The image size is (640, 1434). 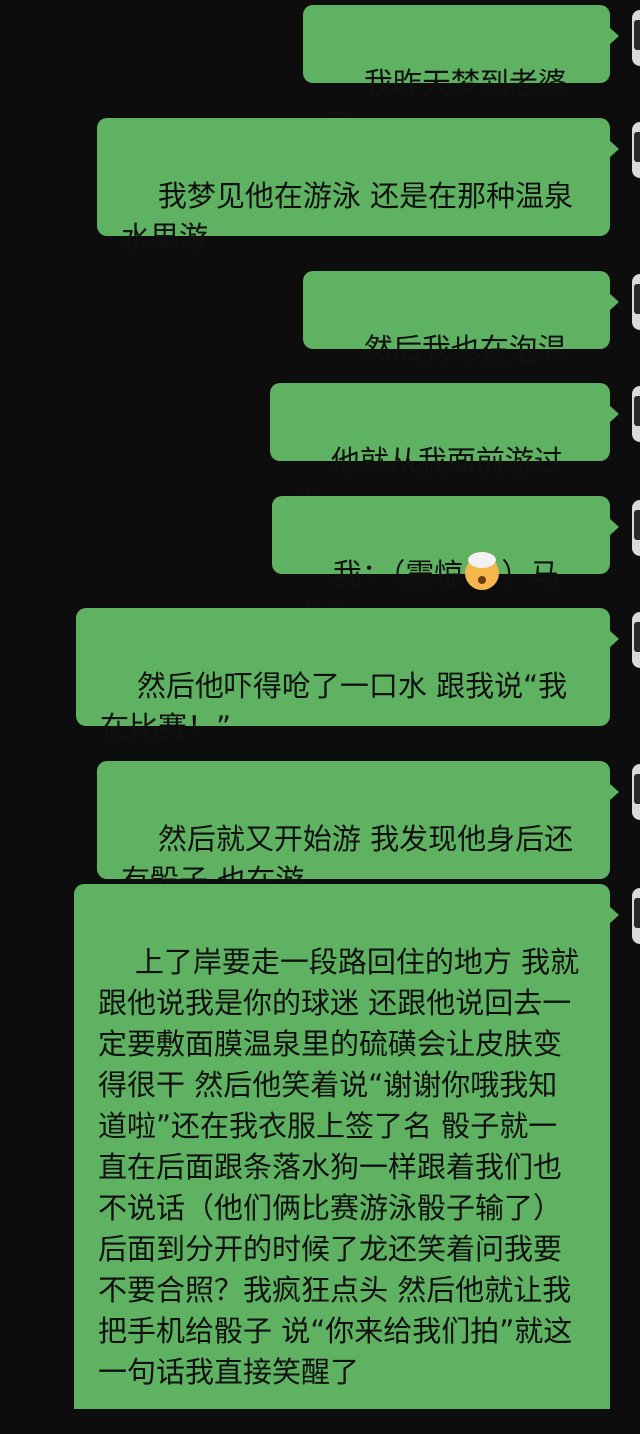 I want to click on message-text-prefix: 我：（震惊, so click(x=398, y=574).